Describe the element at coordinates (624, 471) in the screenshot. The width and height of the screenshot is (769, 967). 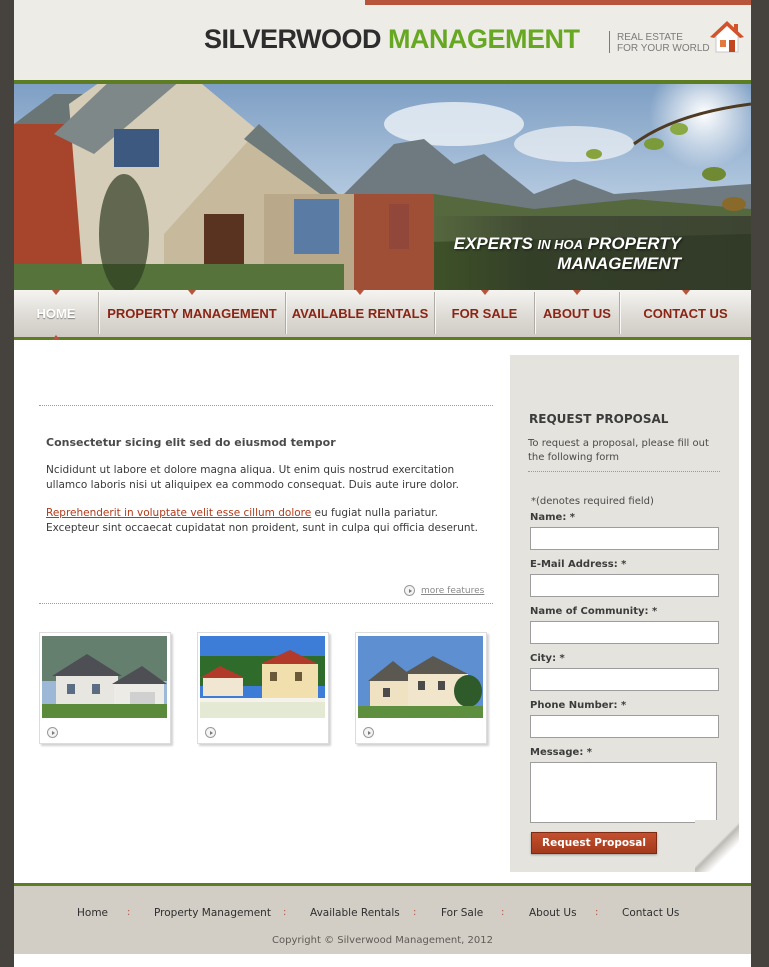
I see `sidebar-divider` at that location.